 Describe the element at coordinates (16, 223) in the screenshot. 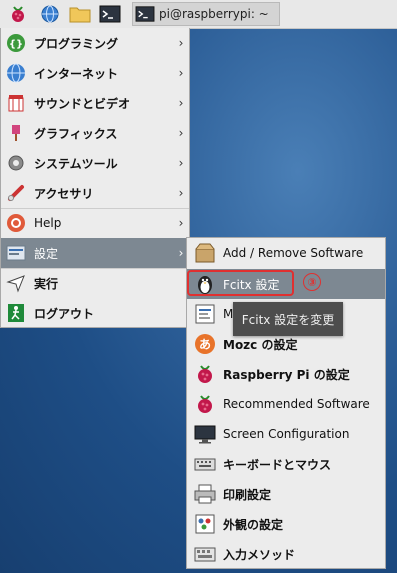

I see `help-icon` at that location.